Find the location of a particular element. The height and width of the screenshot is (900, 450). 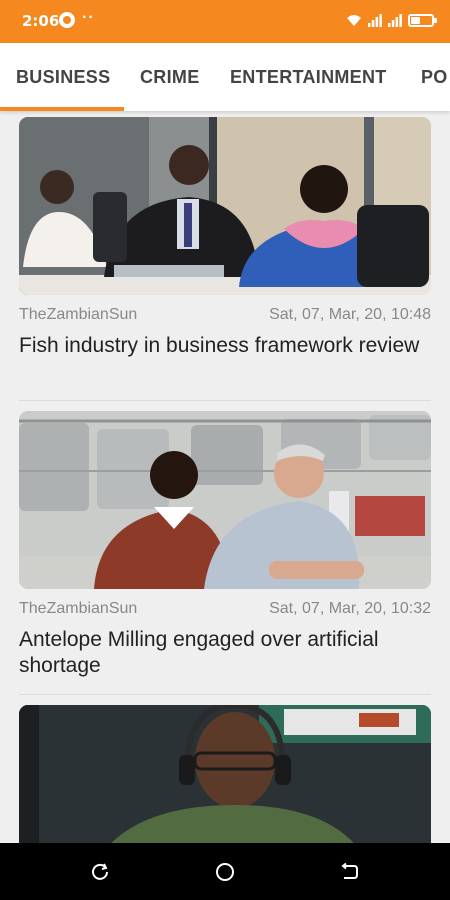

article-card is located at coordinates (225, 774).